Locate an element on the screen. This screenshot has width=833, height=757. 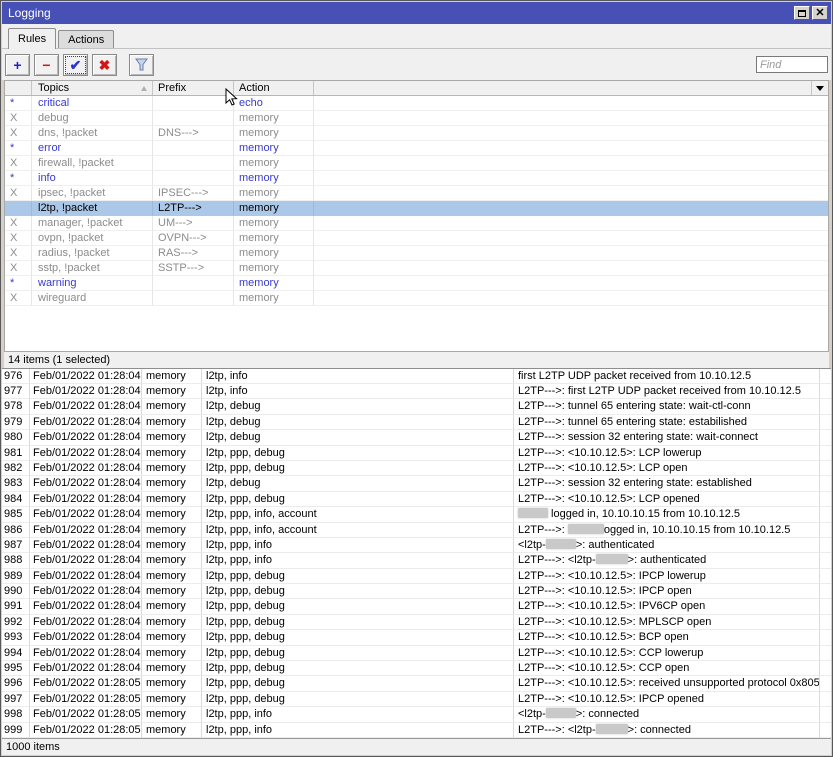
log-cell-buf: memory is located at coordinates (172, 407).